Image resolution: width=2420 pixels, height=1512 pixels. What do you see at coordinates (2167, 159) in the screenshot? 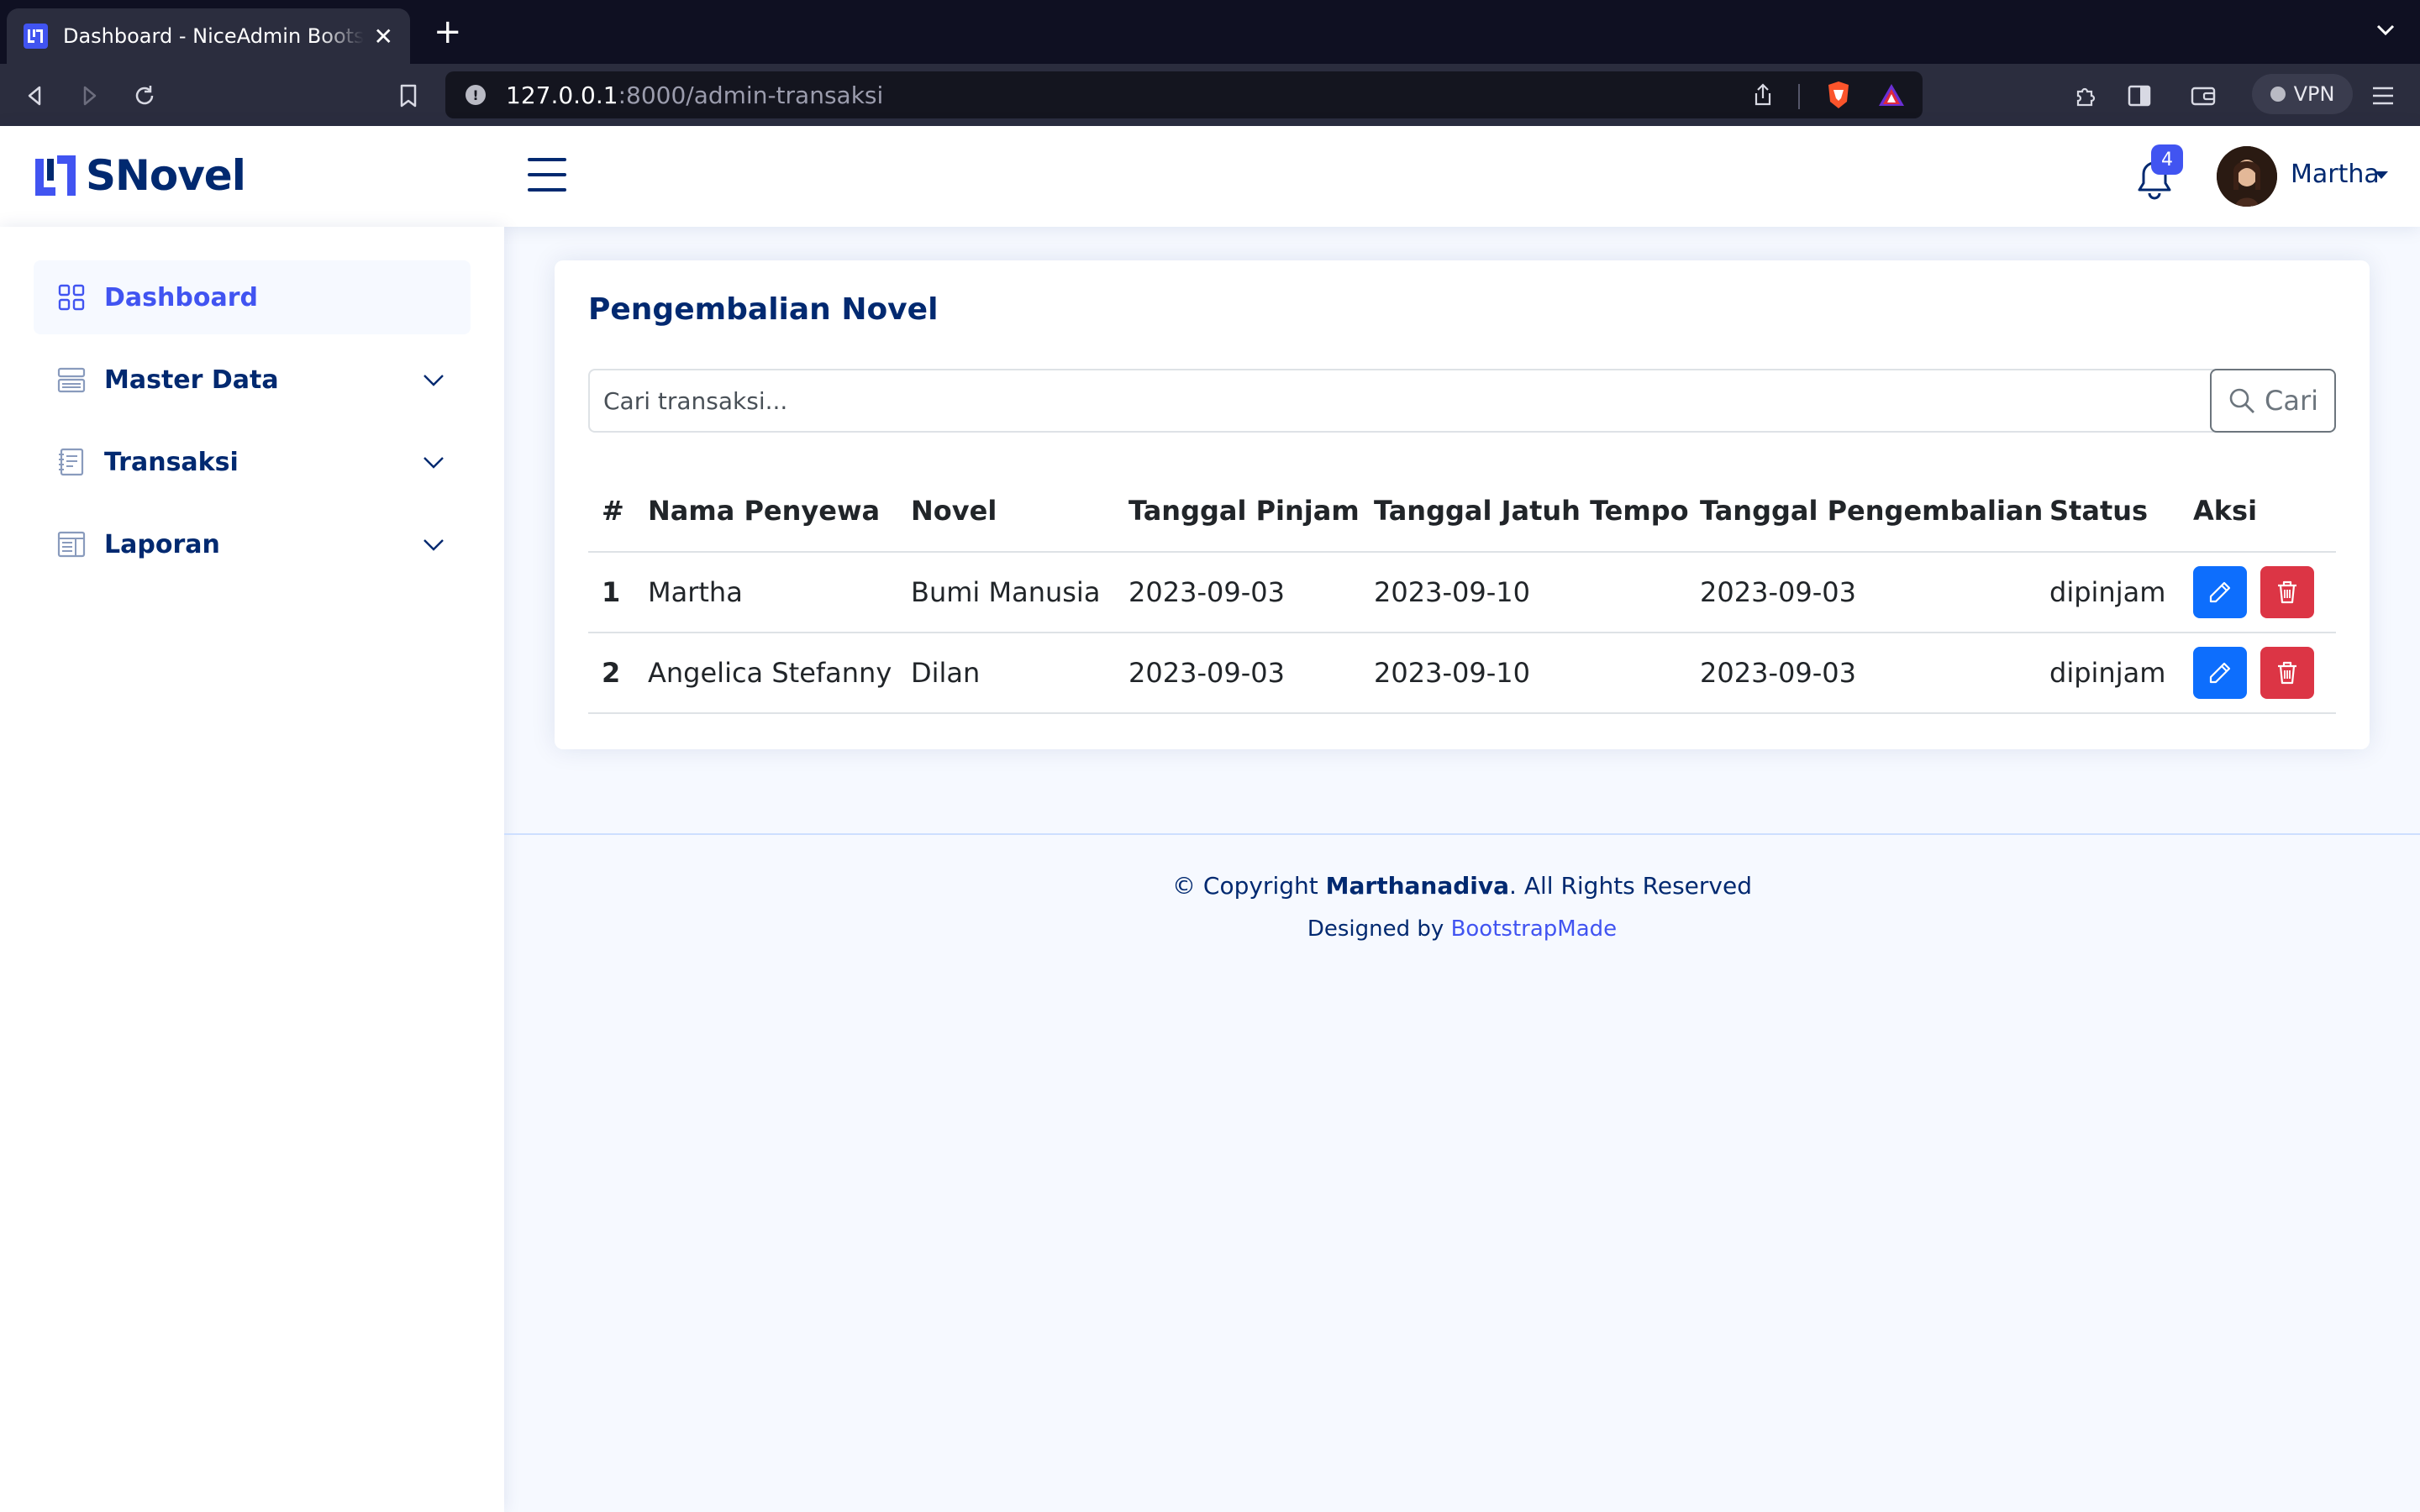
I see `notification-badge: 4` at bounding box center [2167, 159].